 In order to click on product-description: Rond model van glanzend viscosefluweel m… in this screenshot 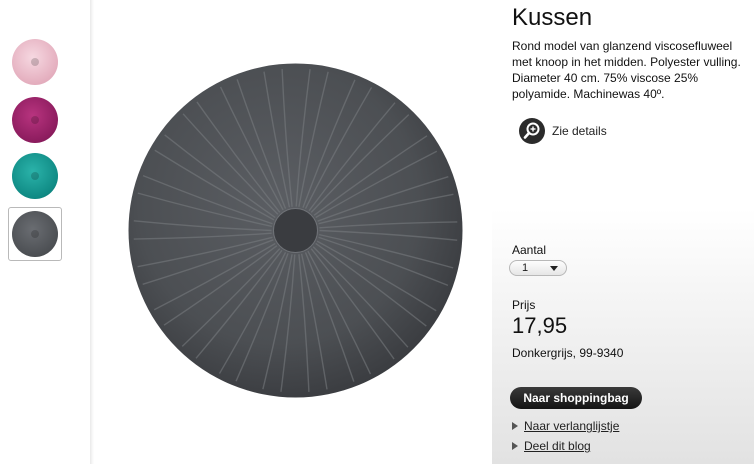, I will do `click(626, 70)`.